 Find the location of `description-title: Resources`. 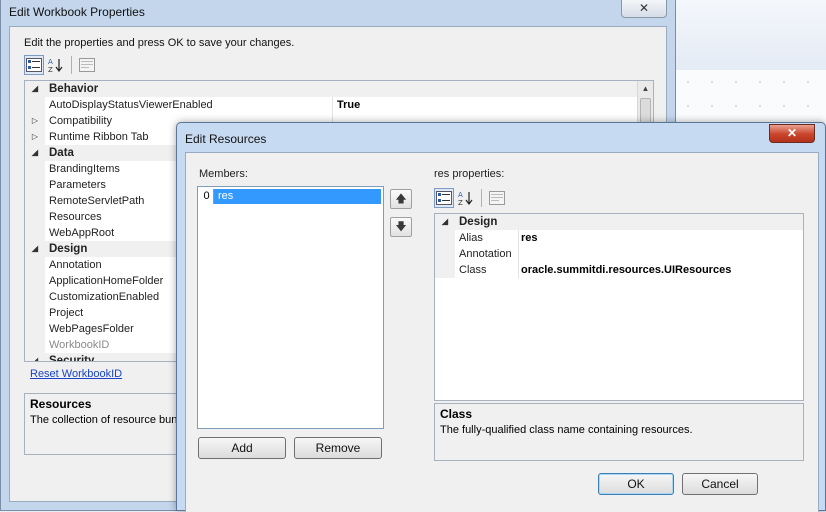

description-title: Resources is located at coordinates (61, 404).